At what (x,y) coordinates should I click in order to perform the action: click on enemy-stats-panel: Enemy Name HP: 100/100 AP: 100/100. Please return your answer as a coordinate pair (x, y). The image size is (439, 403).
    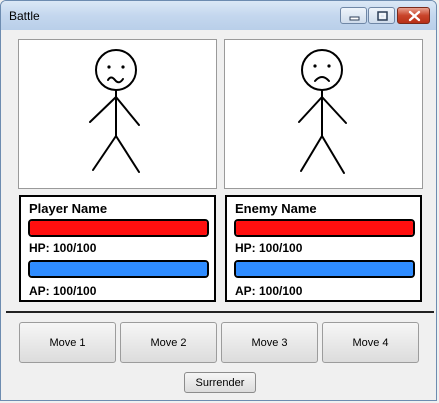
    Looking at the image, I should click on (323, 248).